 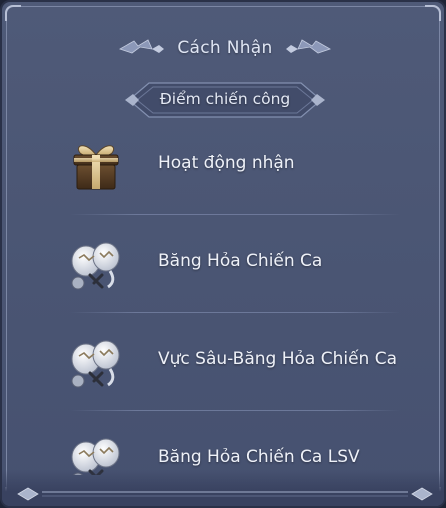 I want to click on source-label: Hoạt động nhận, so click(x=226, y=163).